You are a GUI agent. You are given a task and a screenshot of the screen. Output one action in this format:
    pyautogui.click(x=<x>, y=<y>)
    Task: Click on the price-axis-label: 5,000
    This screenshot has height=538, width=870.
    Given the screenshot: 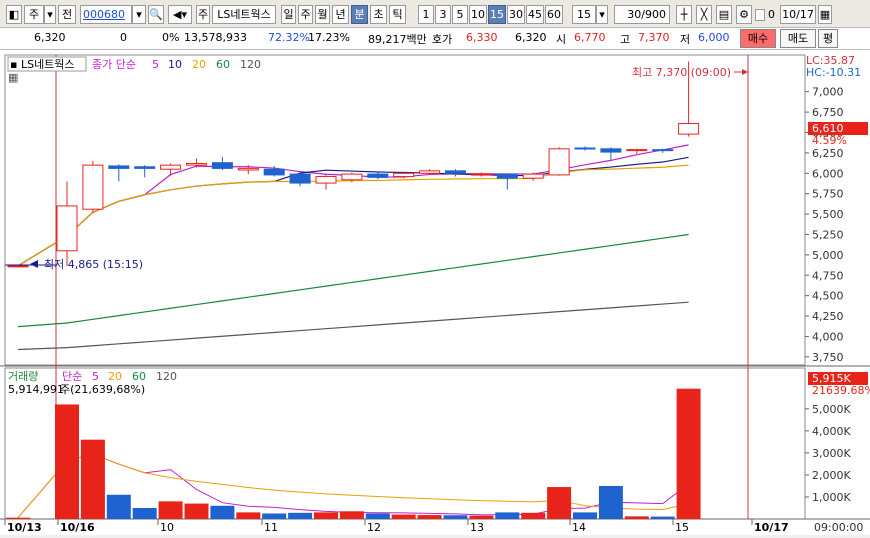 What is the action you would take?
    pyautogui.click(x=828, y=255)
    